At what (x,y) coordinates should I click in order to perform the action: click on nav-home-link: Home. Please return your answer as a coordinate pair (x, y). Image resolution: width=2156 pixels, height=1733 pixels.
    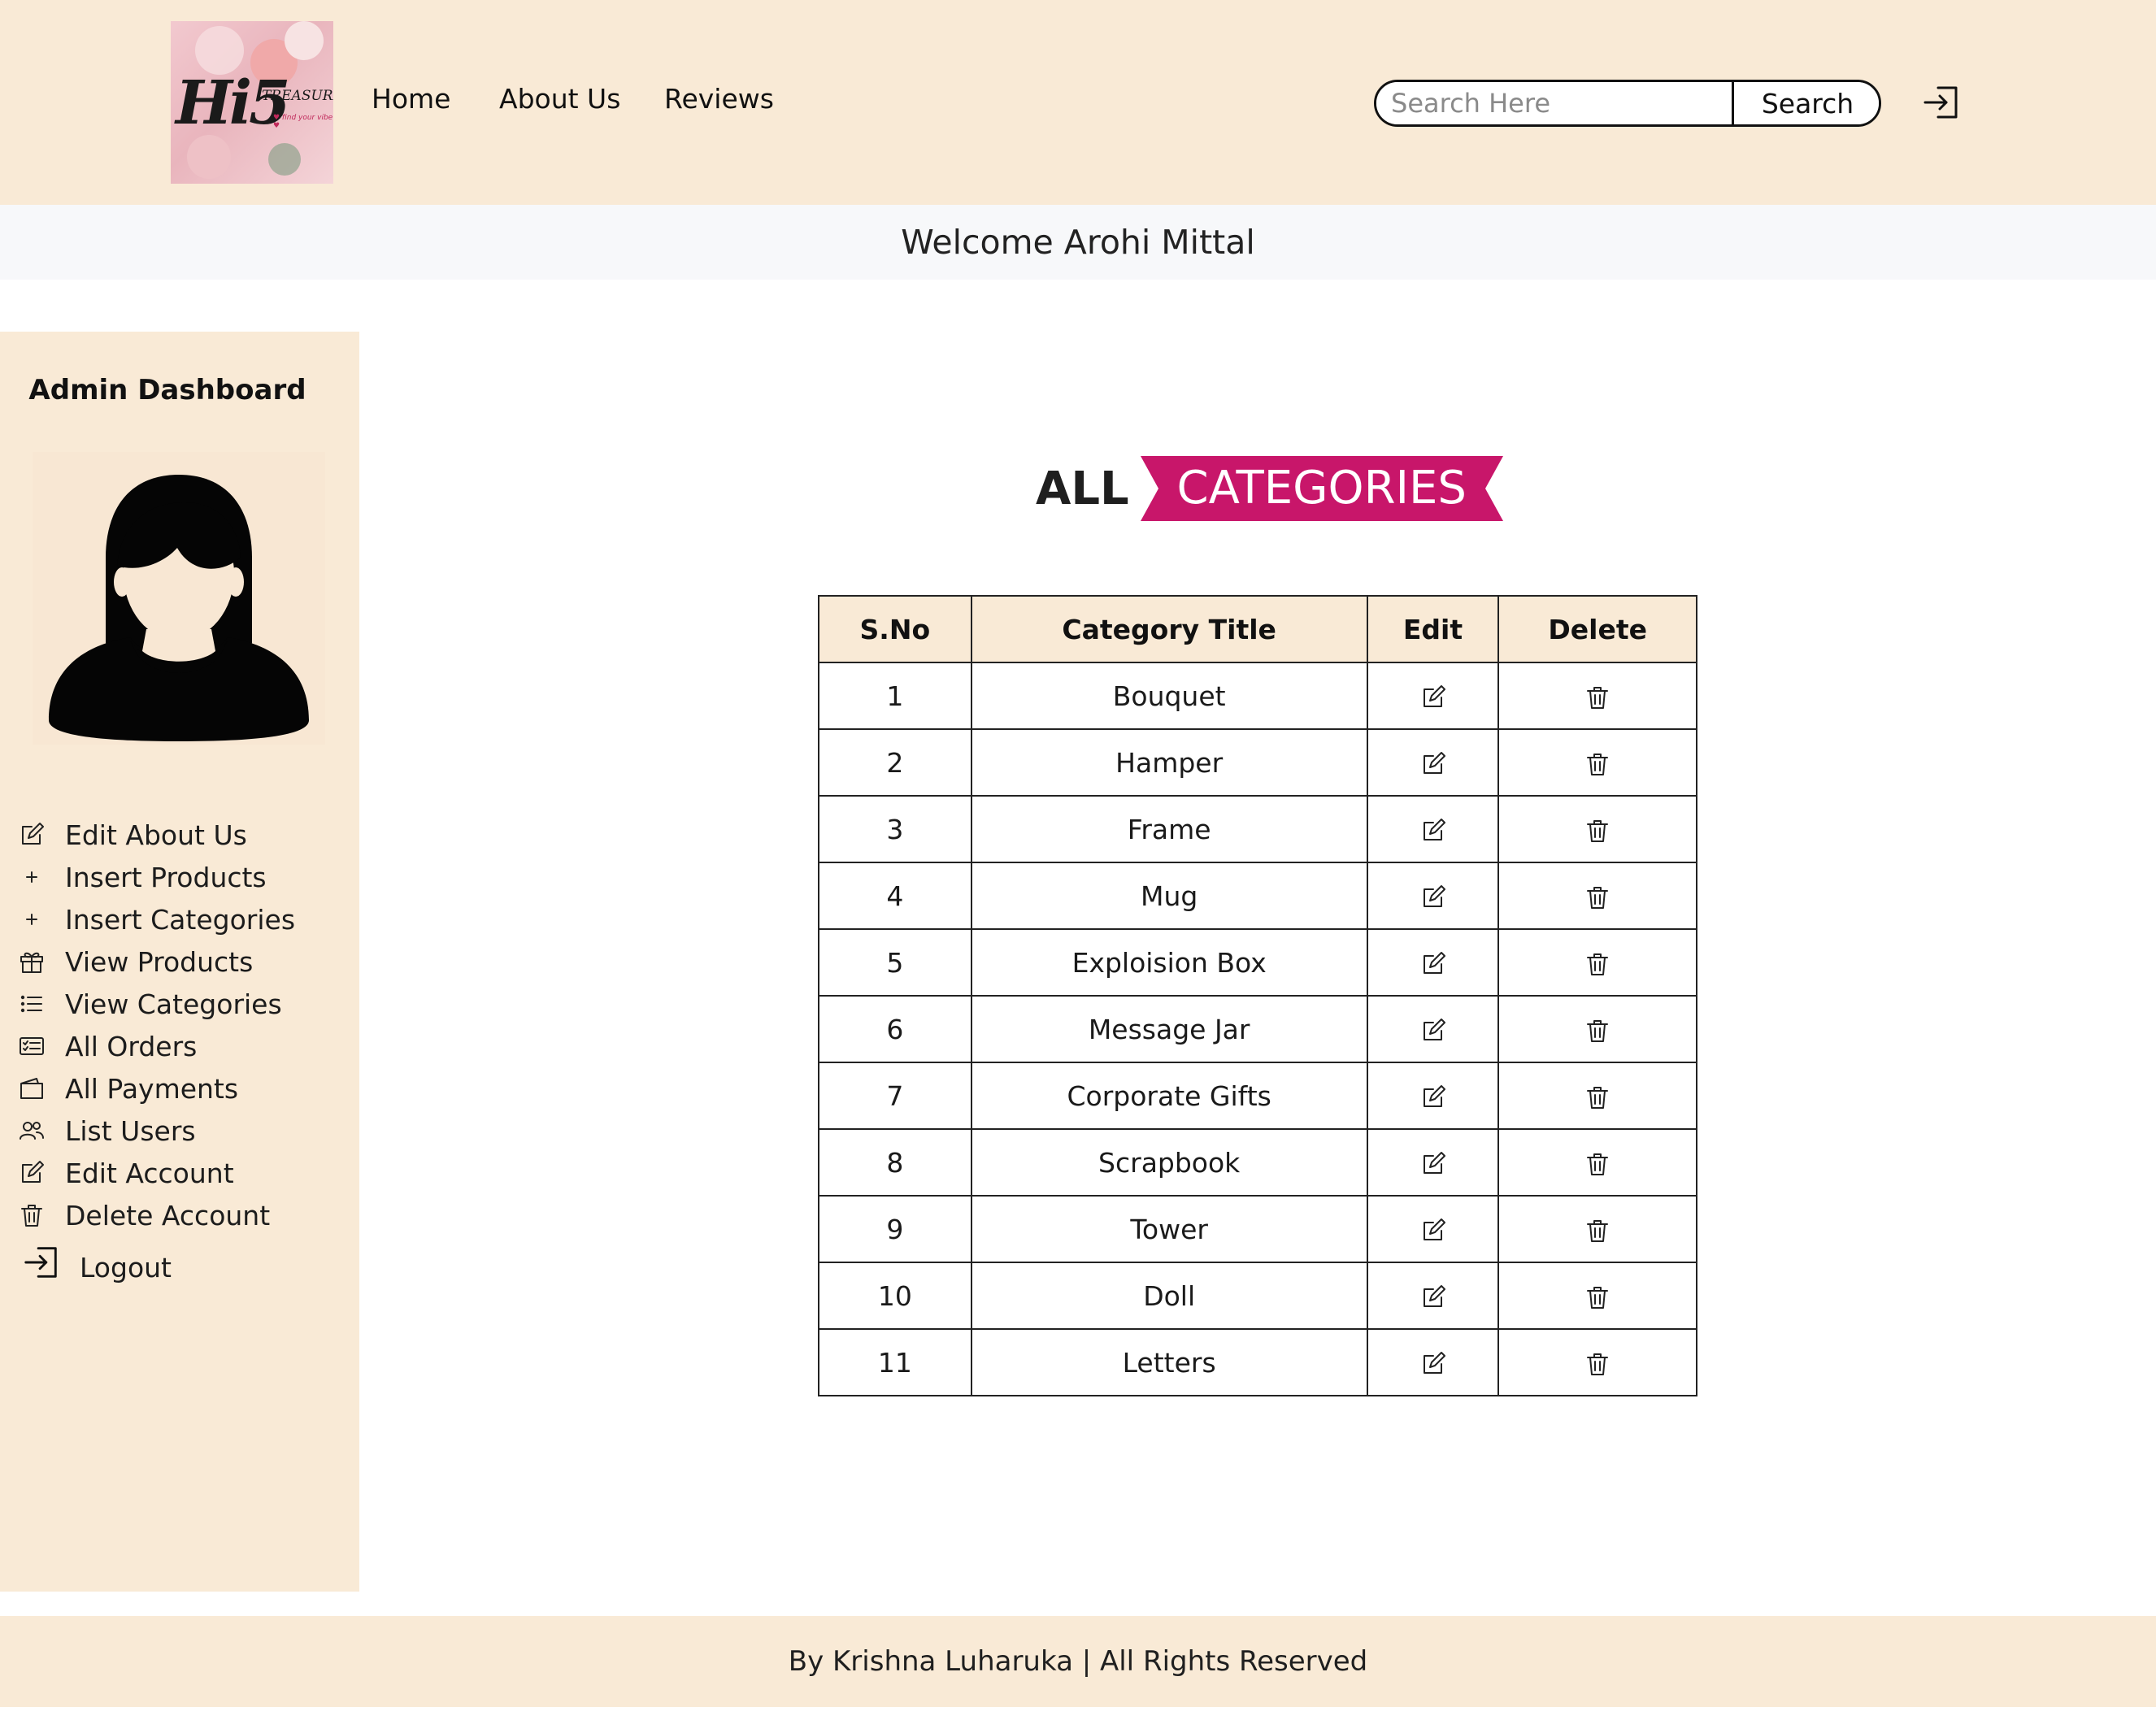
    Looking at the image, I should click on (411, 99).